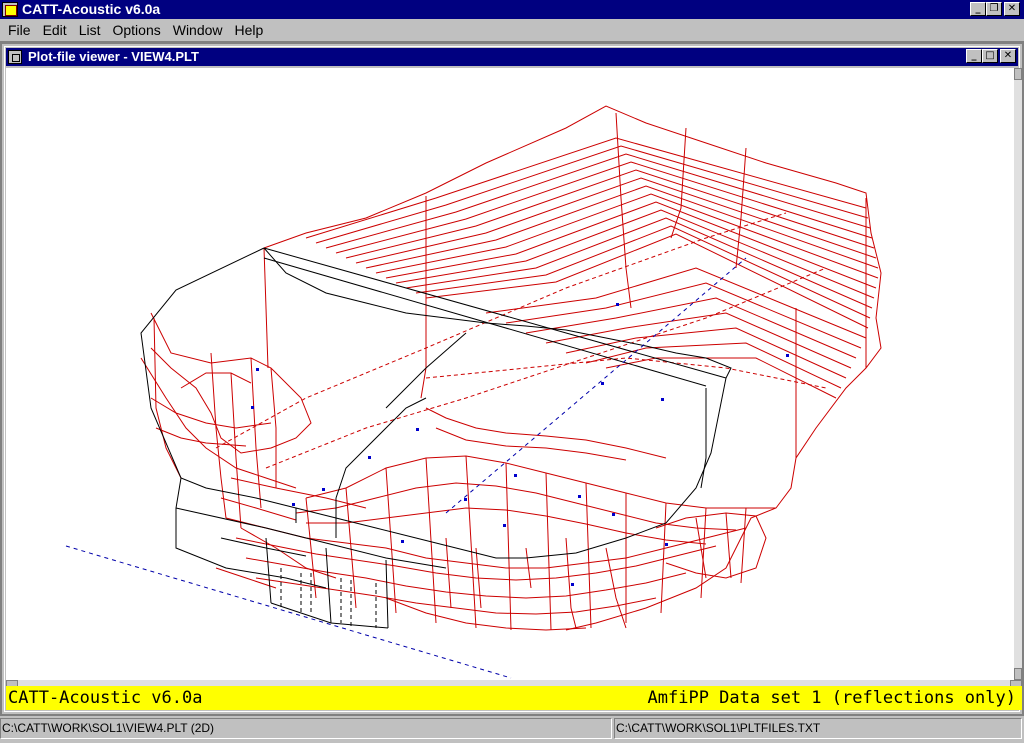 The height and width of the screenshot is (743, 1024). I want to click on app-icon, so click(10, 9).